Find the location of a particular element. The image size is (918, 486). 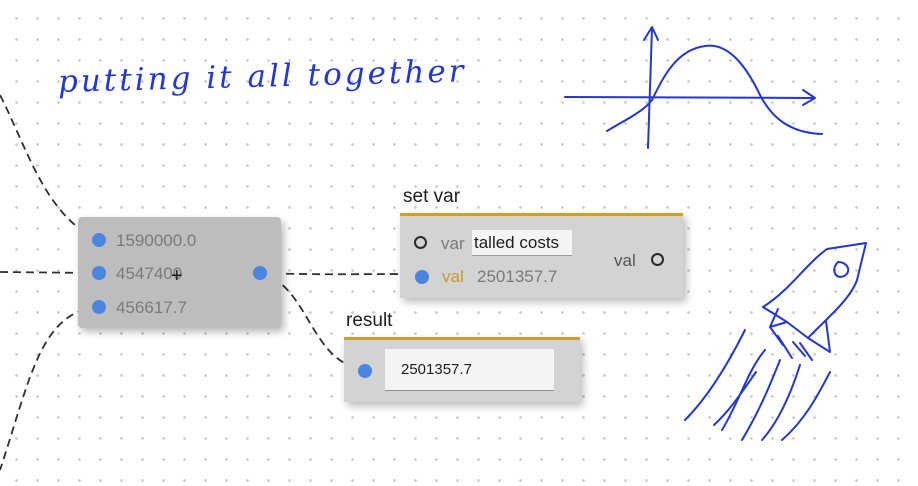

input-value-3: 456617.7 is located at coordinates (151, 307).